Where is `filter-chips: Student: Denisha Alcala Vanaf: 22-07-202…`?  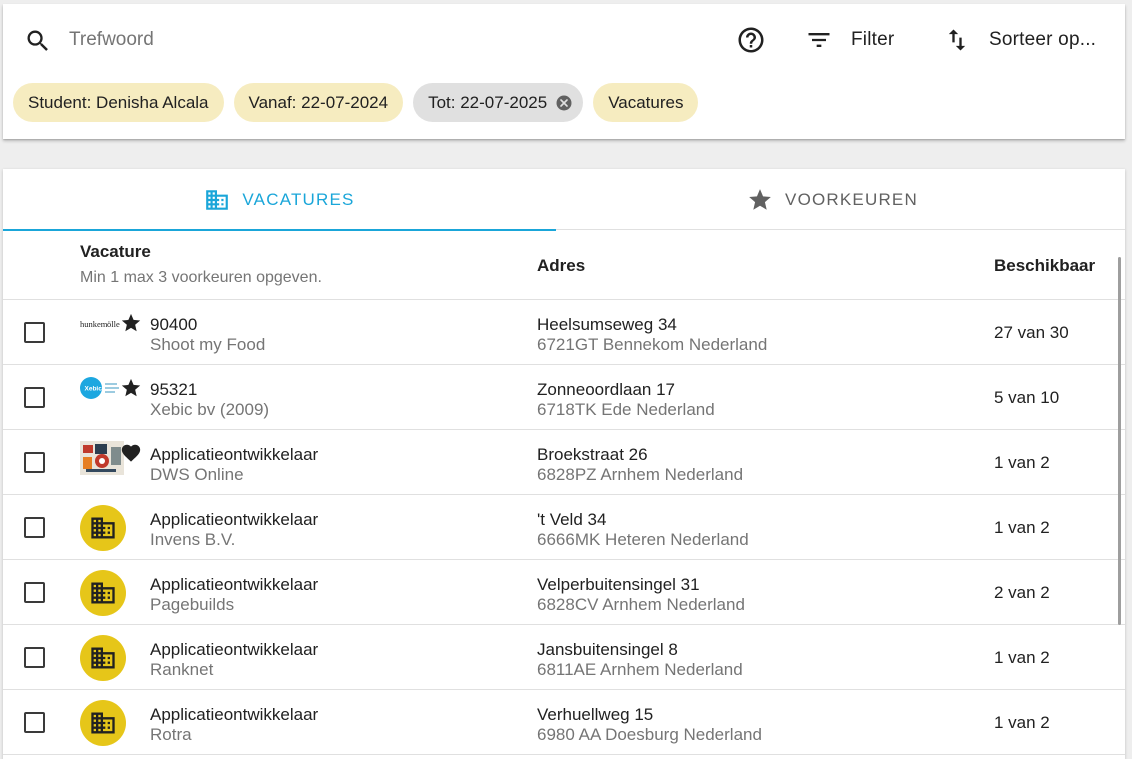
filter-chips: Student: Denisha Alcala Vanaf: 22-07-202… is located at coordinates (356, 102).